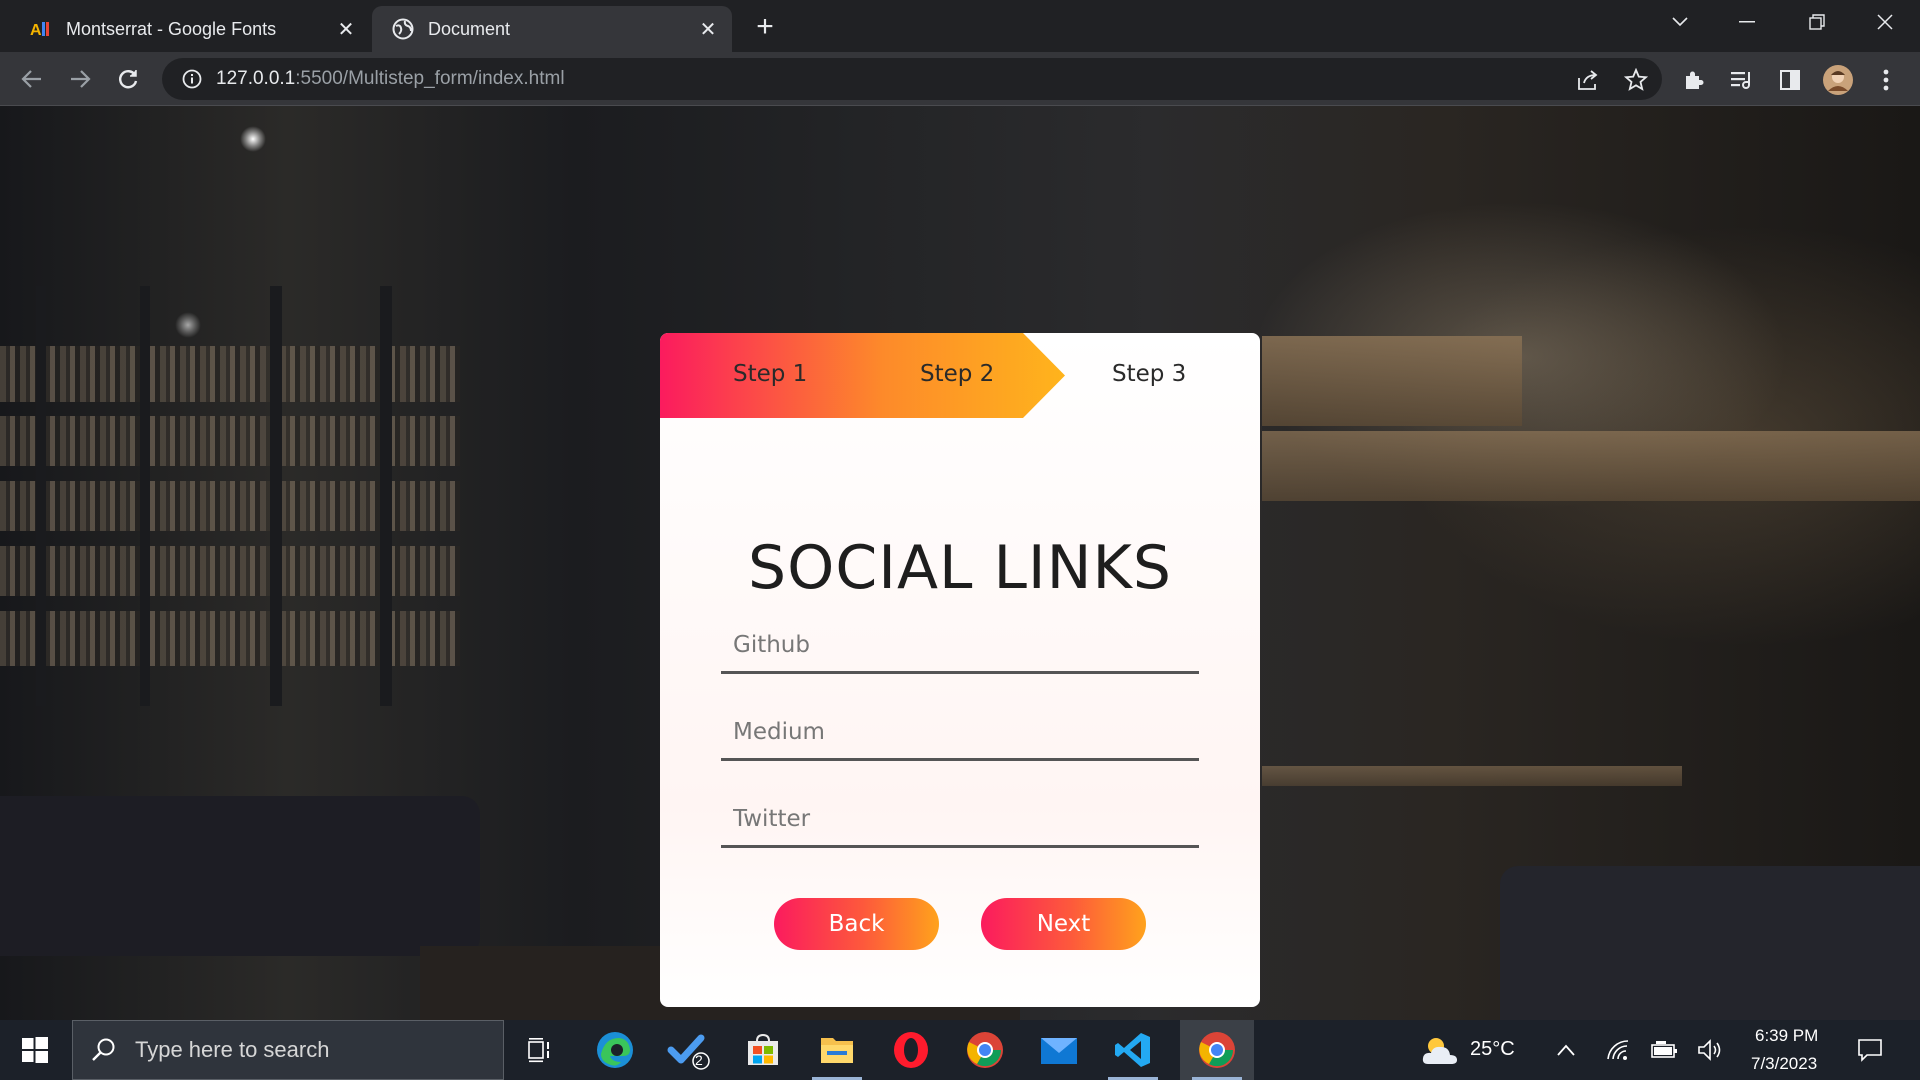  I want to click on url-host: 127.0.0.1, so click(256, 78).